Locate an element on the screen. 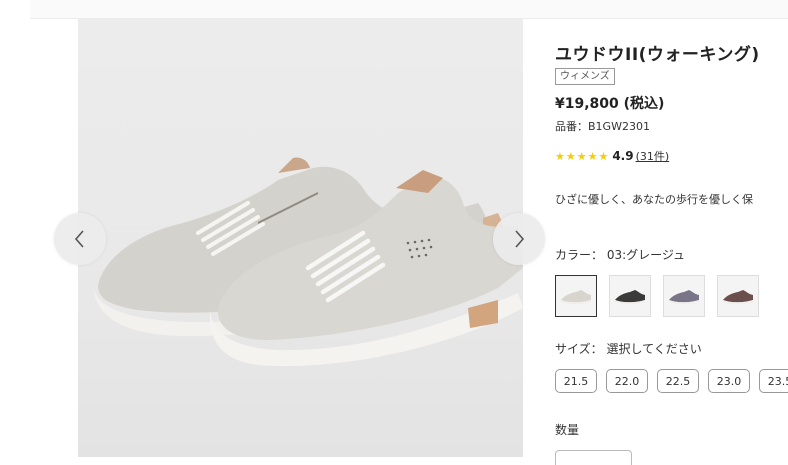 This screenshot has height=465, width=788. size-option-button: 22.5 is located at coordinates (678, 381).